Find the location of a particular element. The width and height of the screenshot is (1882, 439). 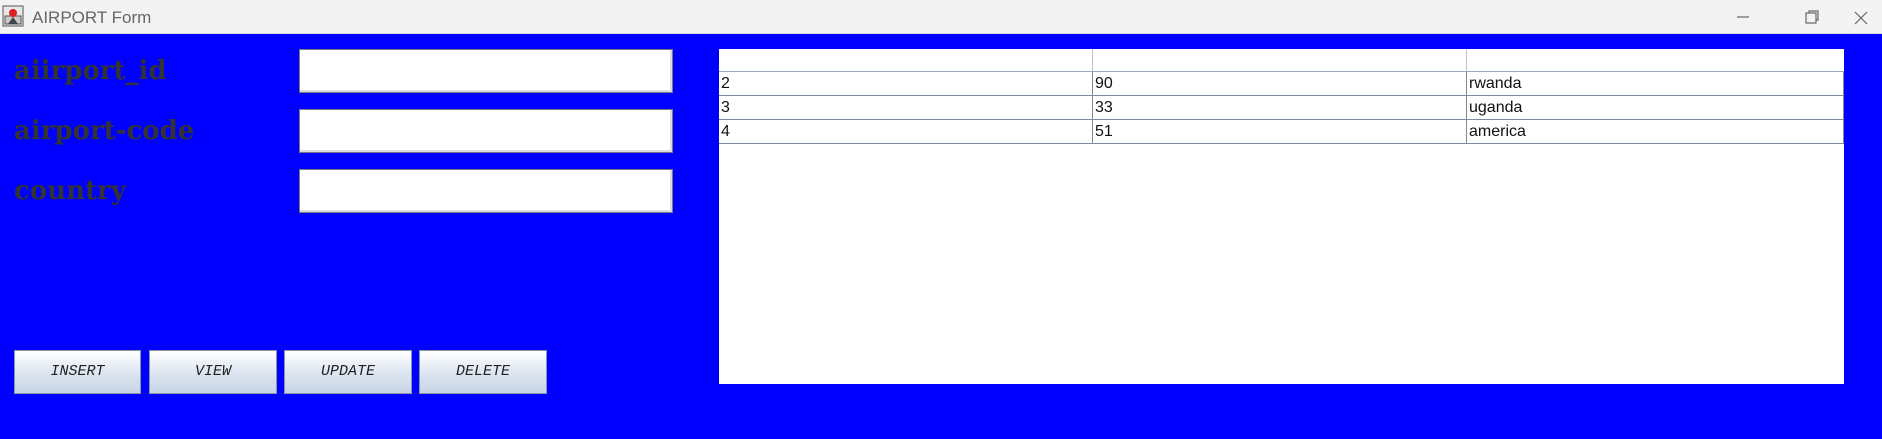

close-icon is located at coordinates (1861, 18).